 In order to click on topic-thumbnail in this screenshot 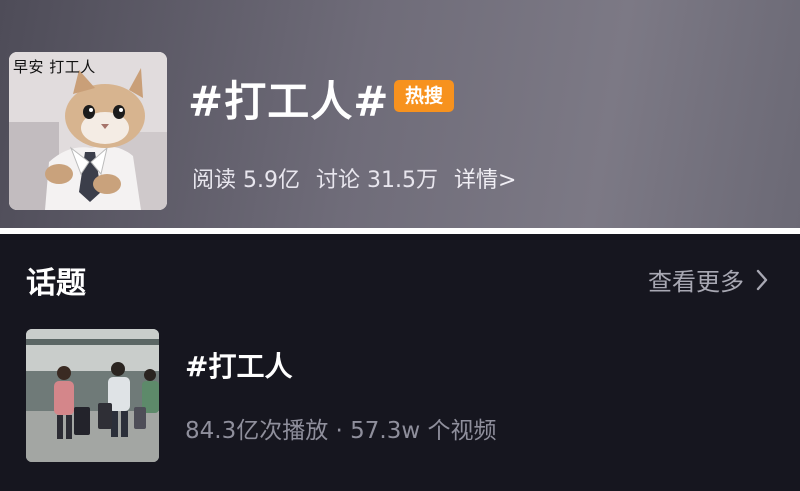, I will do `click(92, 395)`.